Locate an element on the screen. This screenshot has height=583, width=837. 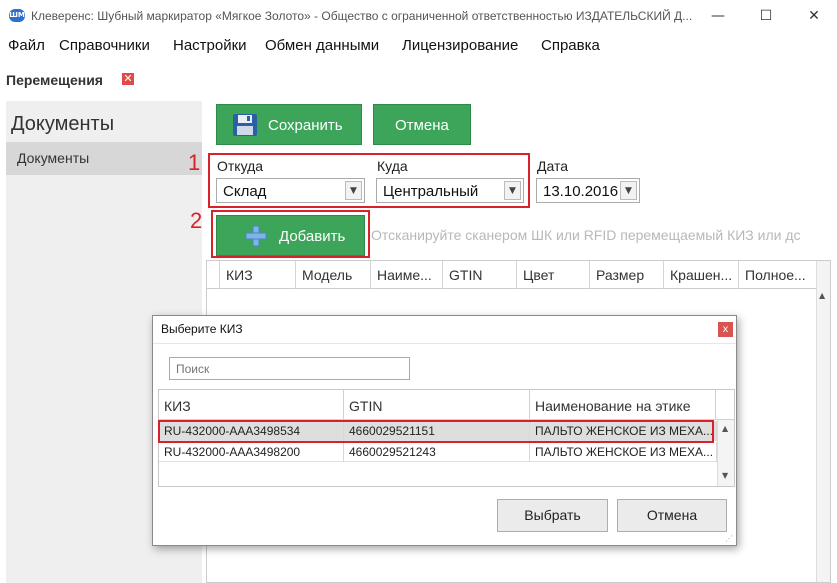
date-picker: 13.10.2016 ▼ is located at coordinates (588, 190).